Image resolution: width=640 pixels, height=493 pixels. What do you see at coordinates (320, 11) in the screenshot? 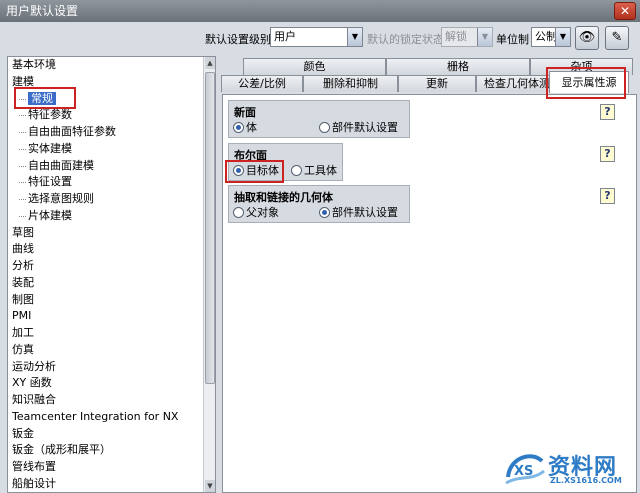
I see `title-bar: 用户默认设置 ✕` at bounding box center [320, 11].